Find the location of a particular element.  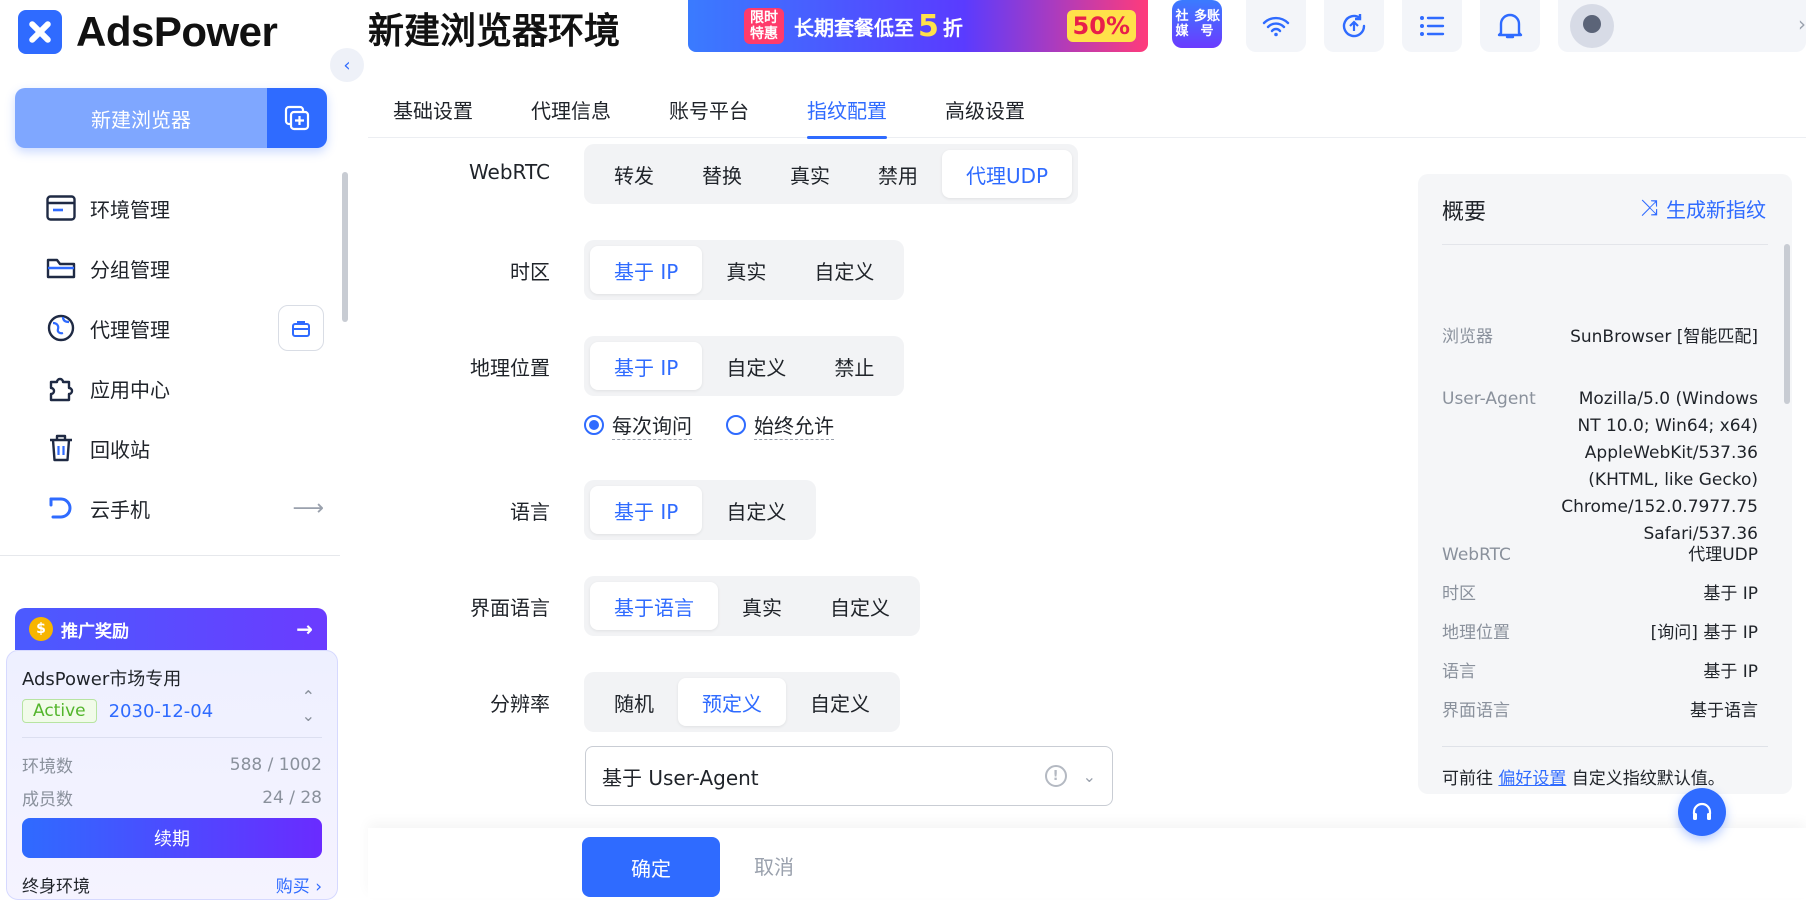

ui-language-label: 界面语言 is located at coordinates (510, 608).